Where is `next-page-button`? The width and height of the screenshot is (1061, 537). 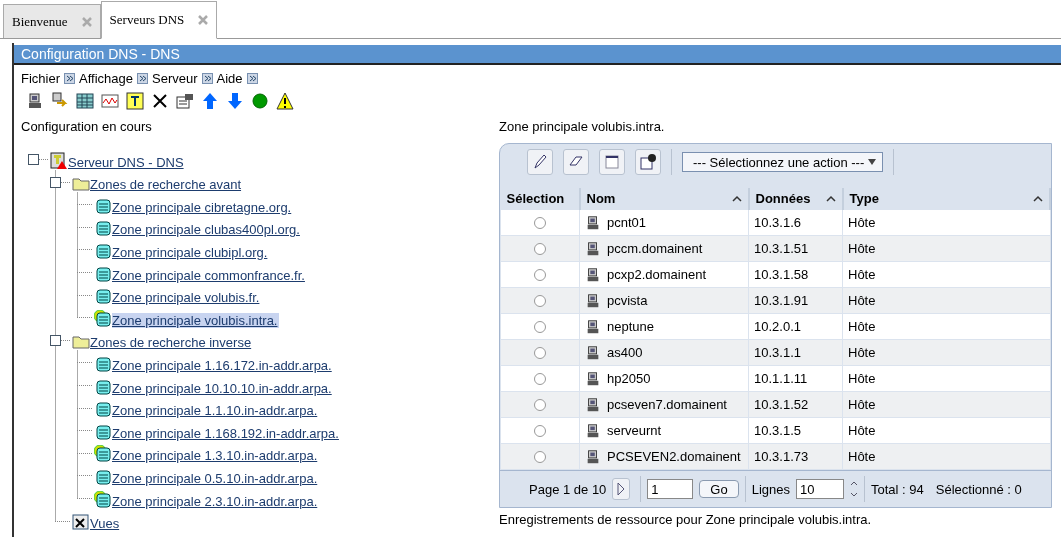 next-page-button is located at coordinates (621, 489).